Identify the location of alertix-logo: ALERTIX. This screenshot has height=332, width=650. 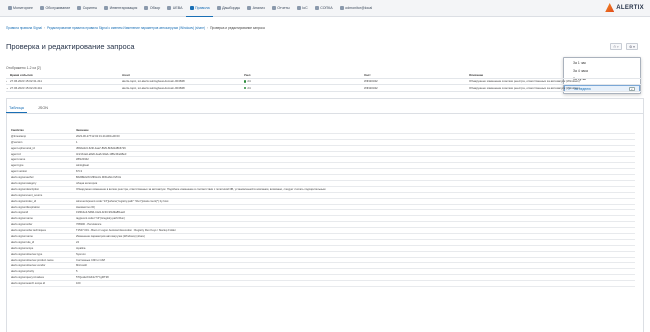
(624, 7).